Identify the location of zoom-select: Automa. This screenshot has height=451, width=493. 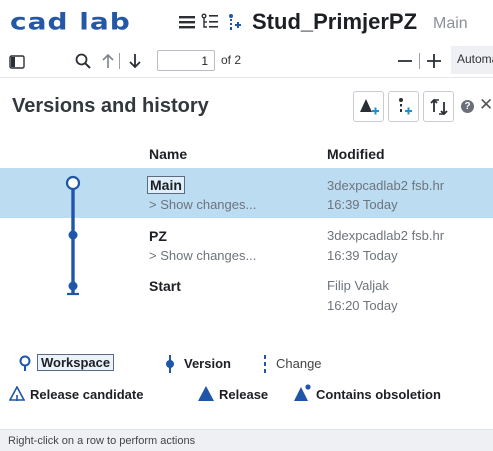
(472, 60).